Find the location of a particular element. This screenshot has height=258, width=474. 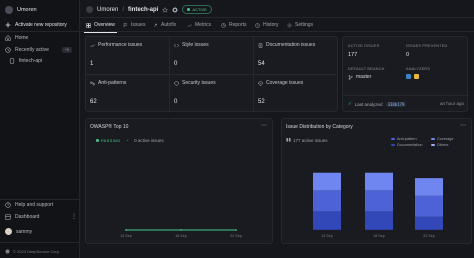

analyzers-list is located at coordinates (412, 76).